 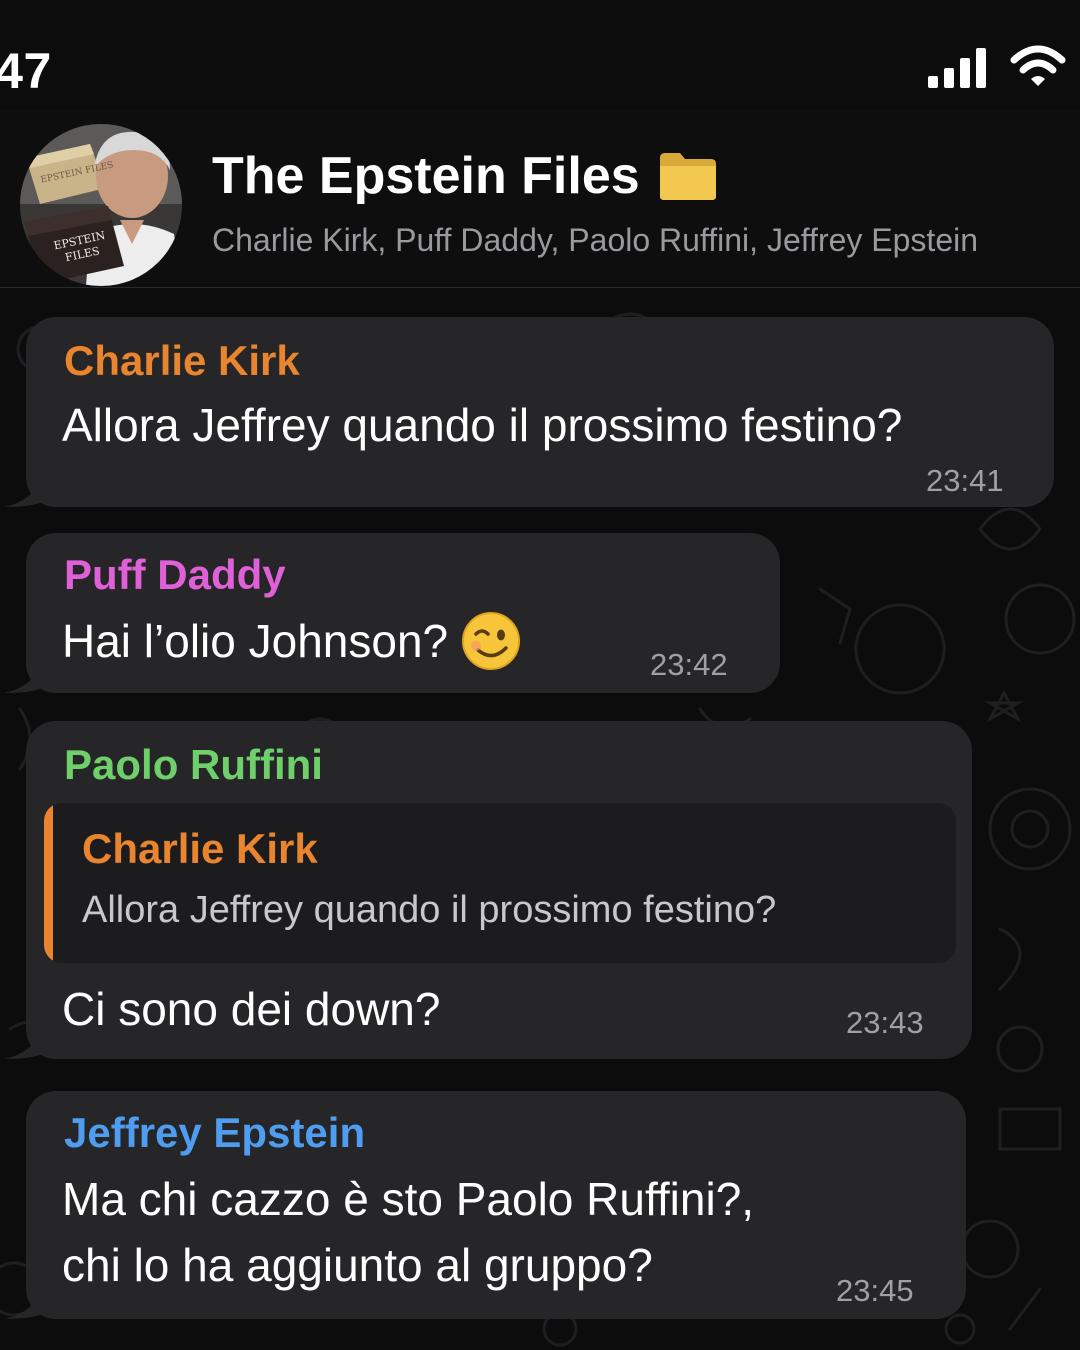 I want to click on message-bubble: Puff Daddy Hai l’olio Johnson? 23:42, so click(x=392, y=613).